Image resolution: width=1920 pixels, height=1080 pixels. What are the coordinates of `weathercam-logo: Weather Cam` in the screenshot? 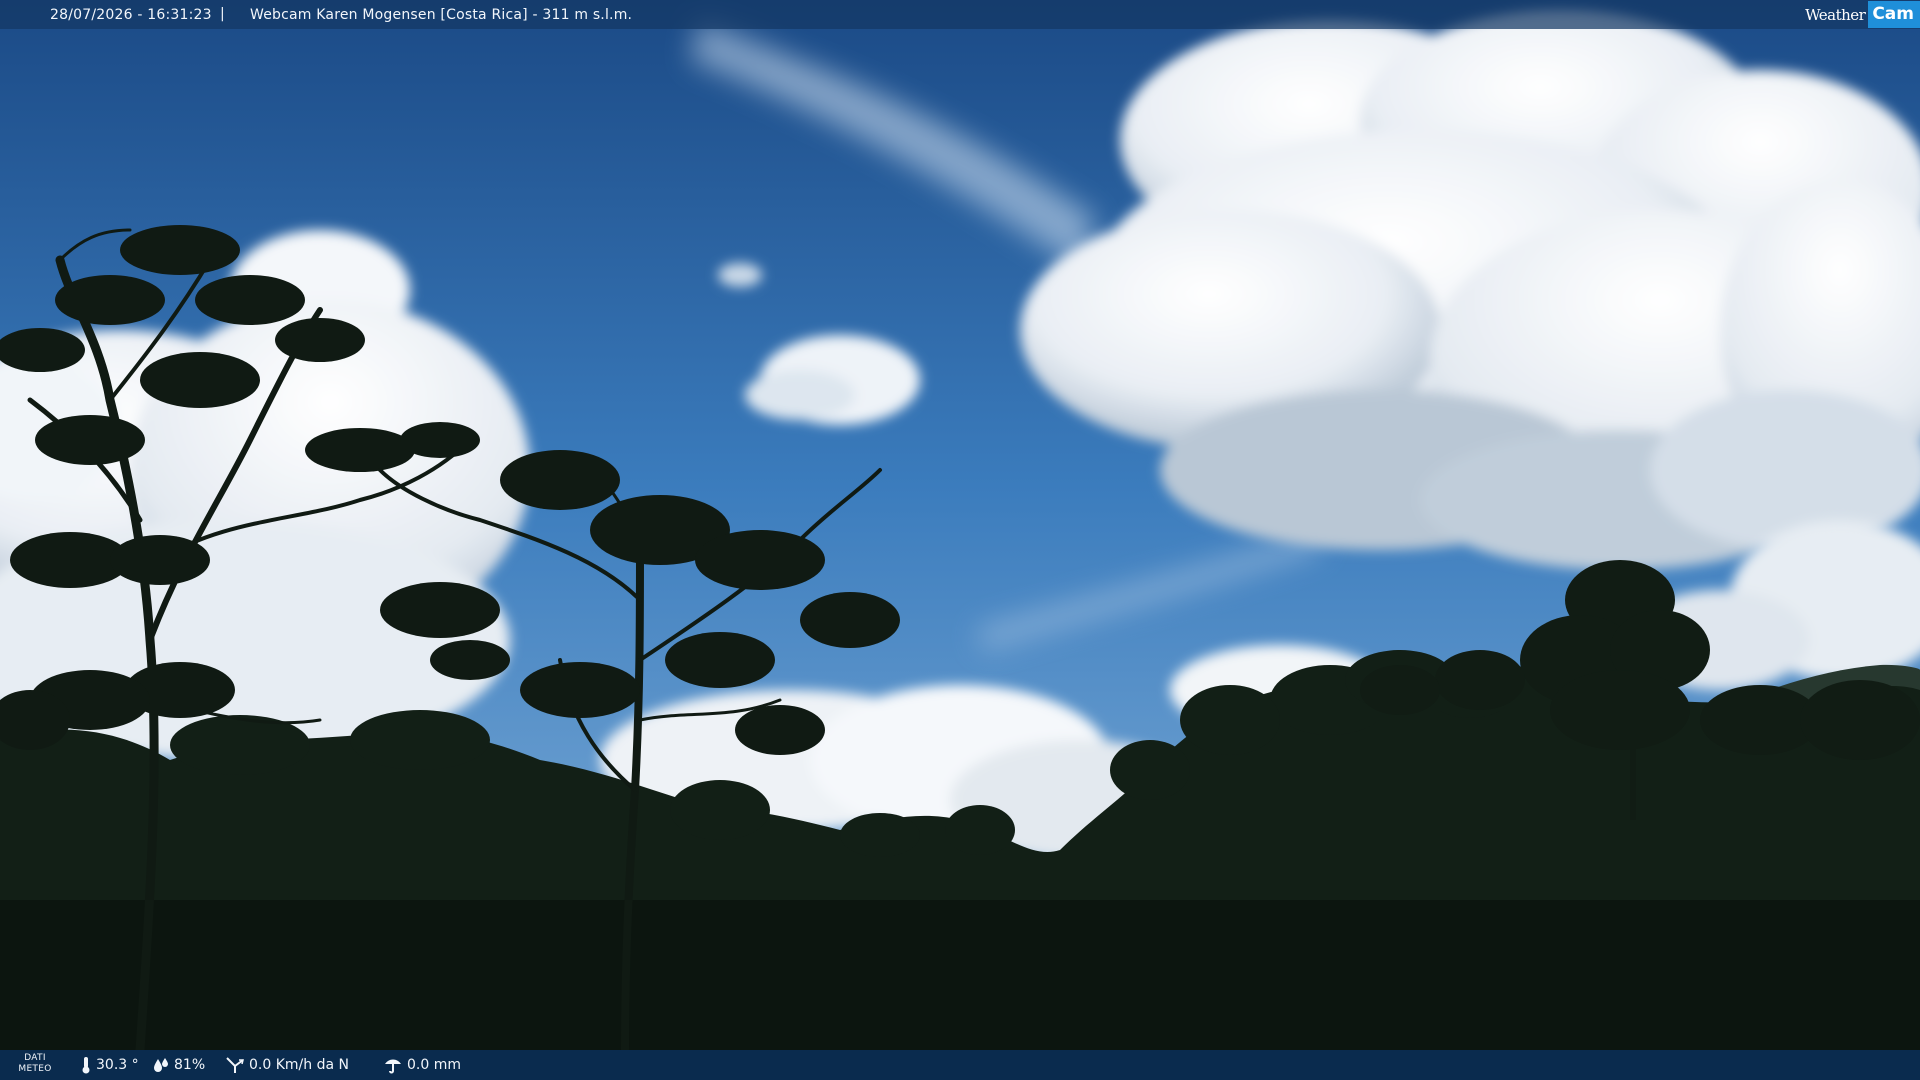 It's located at (1862, 14).